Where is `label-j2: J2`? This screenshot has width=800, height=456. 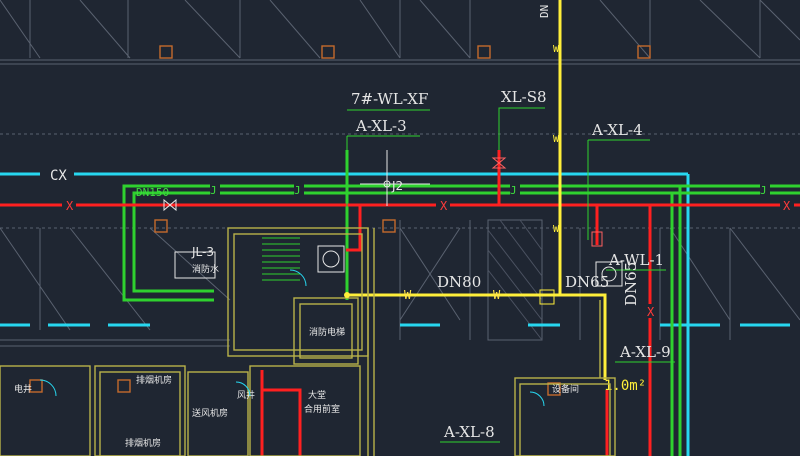 label-j2: J2 is located at coordinates (397, 186).